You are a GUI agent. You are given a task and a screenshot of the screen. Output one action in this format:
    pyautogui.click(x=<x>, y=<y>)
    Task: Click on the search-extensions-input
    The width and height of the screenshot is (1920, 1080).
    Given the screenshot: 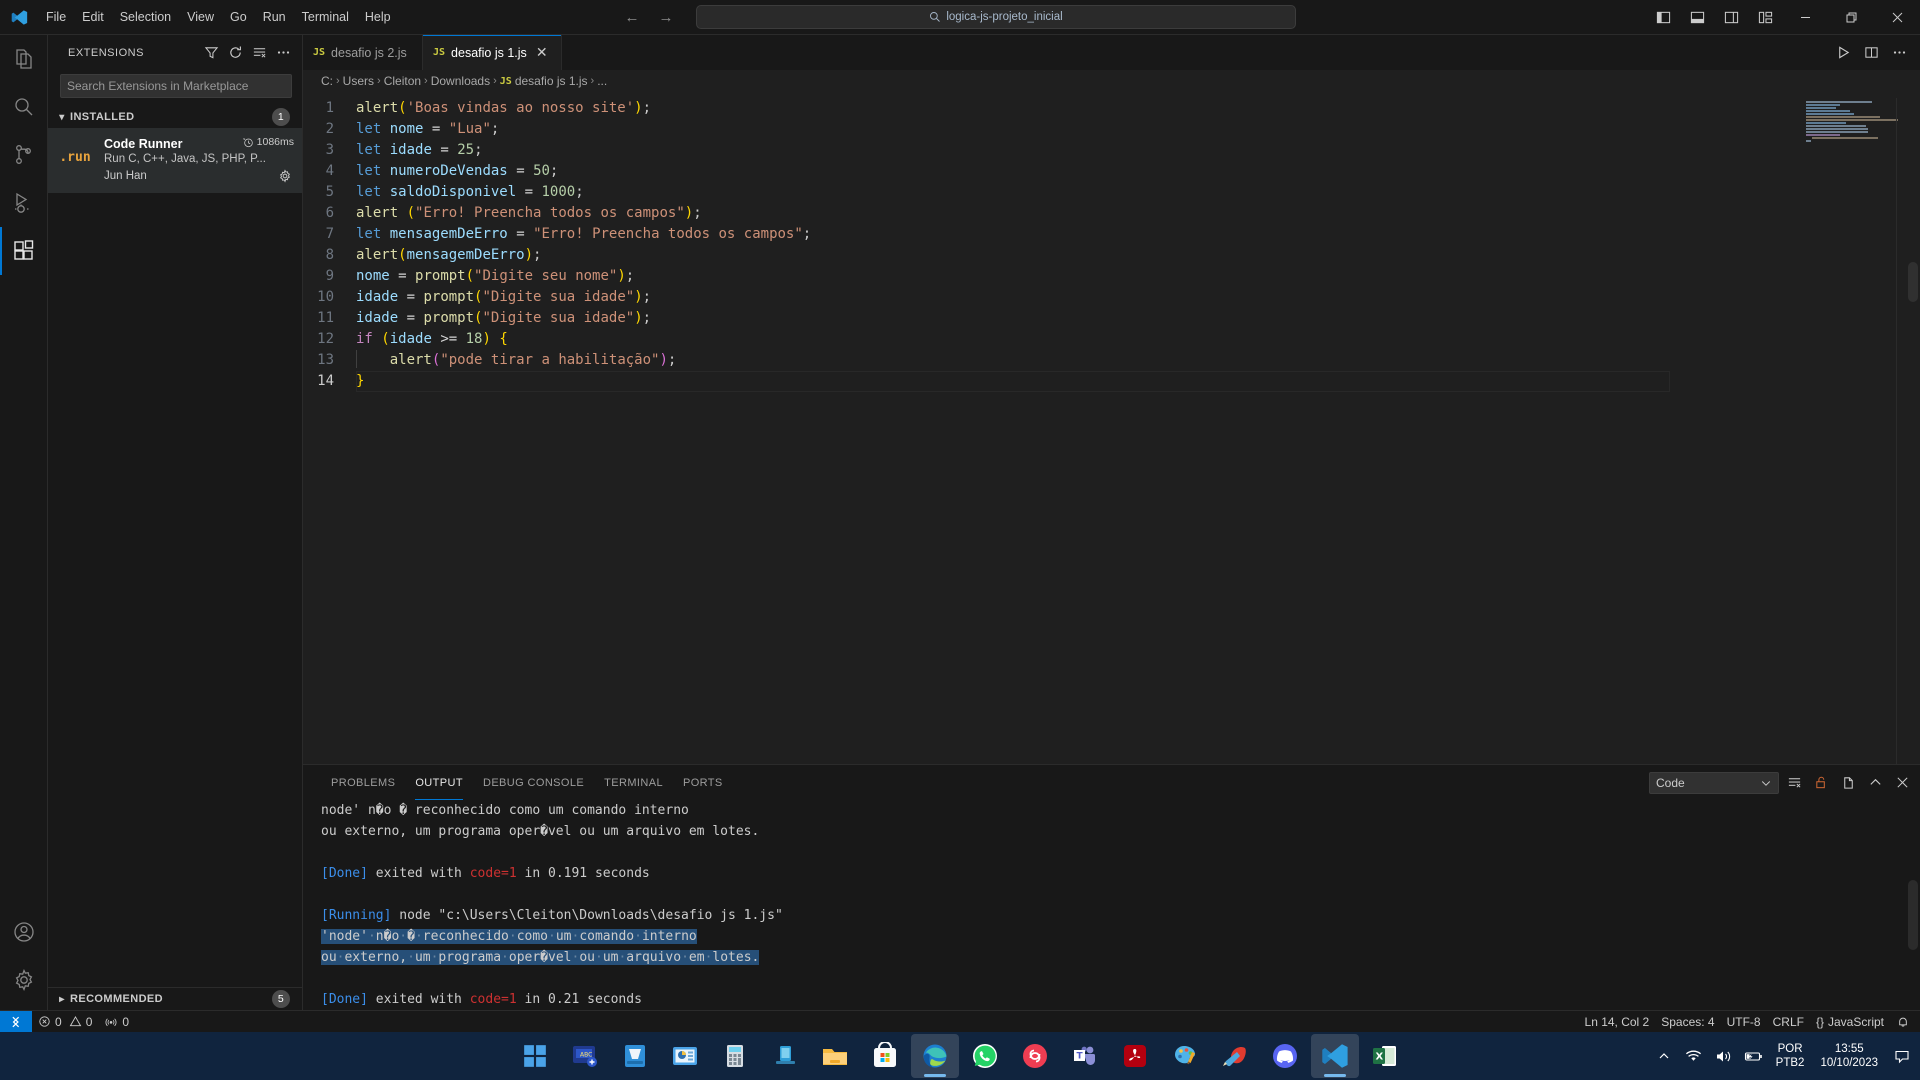 What is the action you would take?
    pyautogui.click(x=176, y=86)
    